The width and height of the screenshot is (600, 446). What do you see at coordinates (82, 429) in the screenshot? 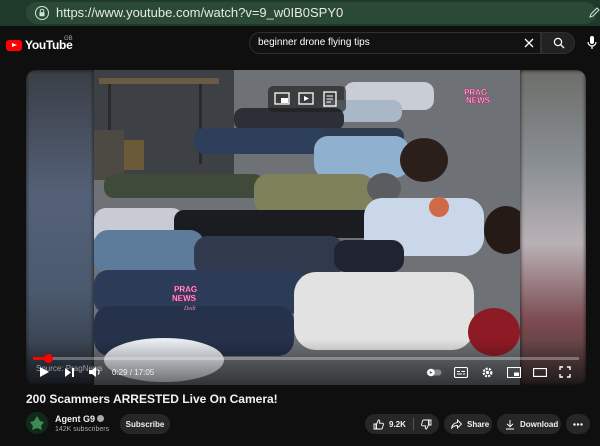
I see `subscriber-count: 142K subscribers` at bounding box center [82, 429].